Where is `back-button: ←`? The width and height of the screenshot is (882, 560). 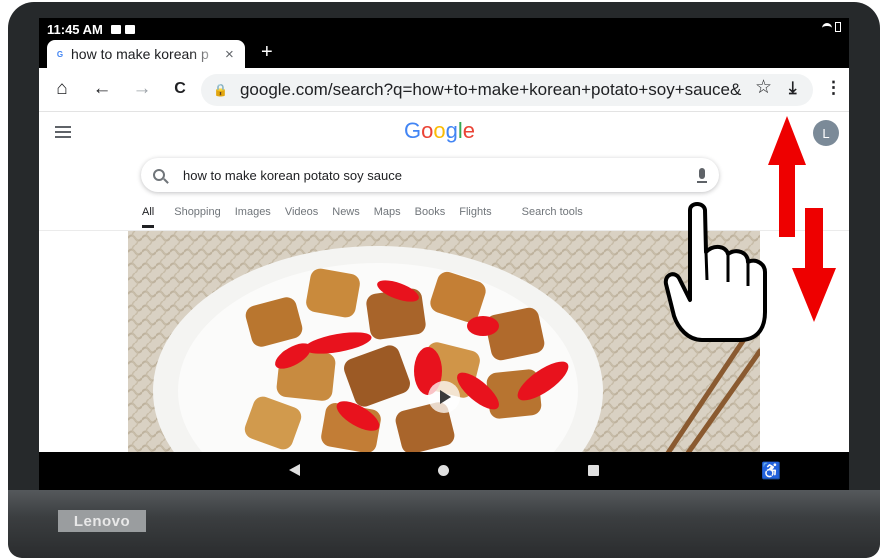
back-button: ← is located at coordinates (102, 89).